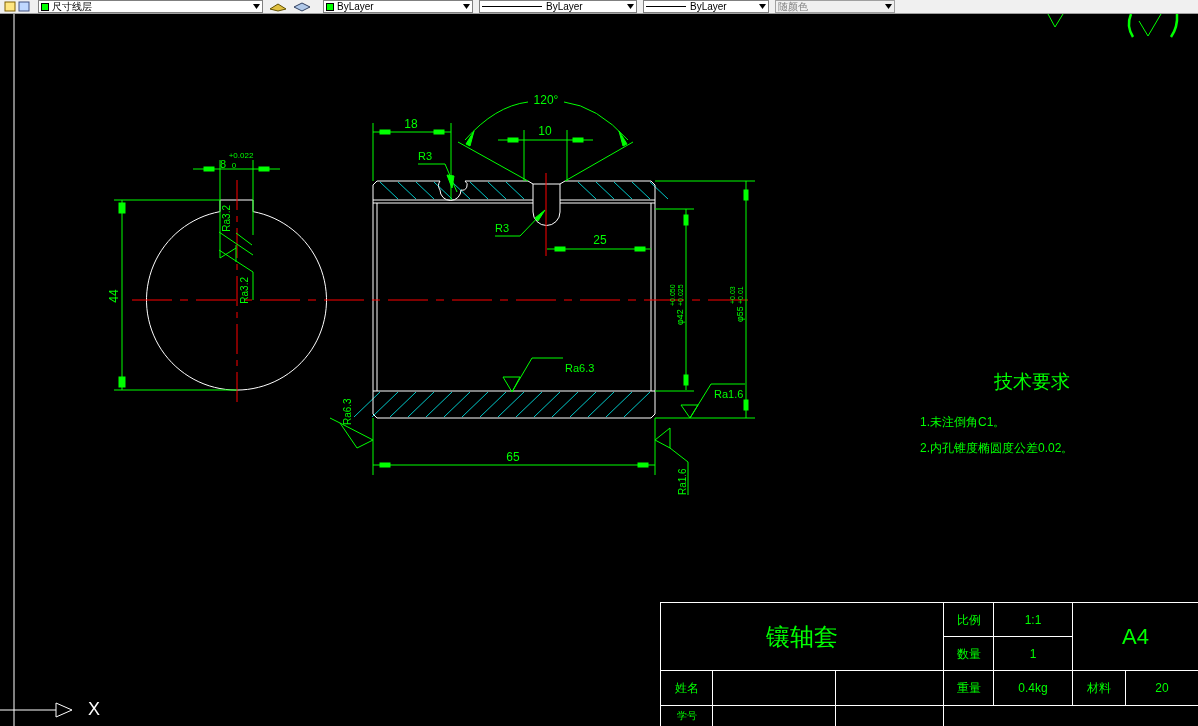 This screenshot has height=726, width=1198. I want to click on dimension-text: φ42, so click(680, 317).